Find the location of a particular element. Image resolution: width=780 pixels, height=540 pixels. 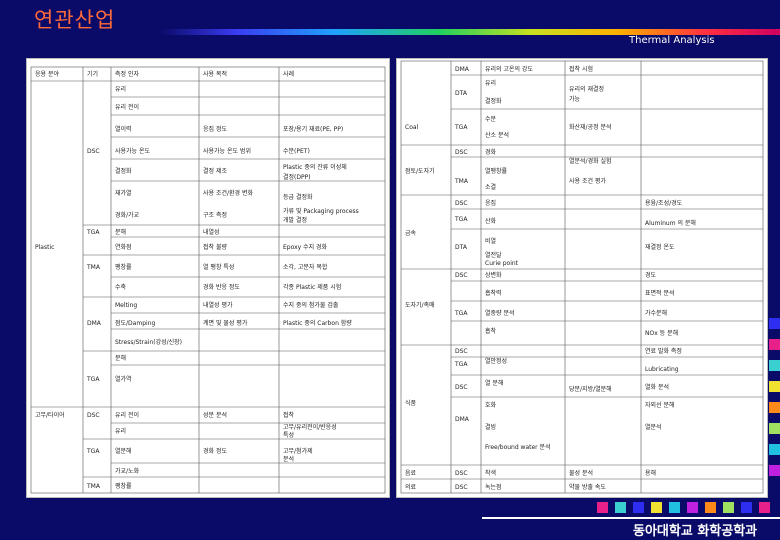

footer-underline is located at coordinates (631, 518).